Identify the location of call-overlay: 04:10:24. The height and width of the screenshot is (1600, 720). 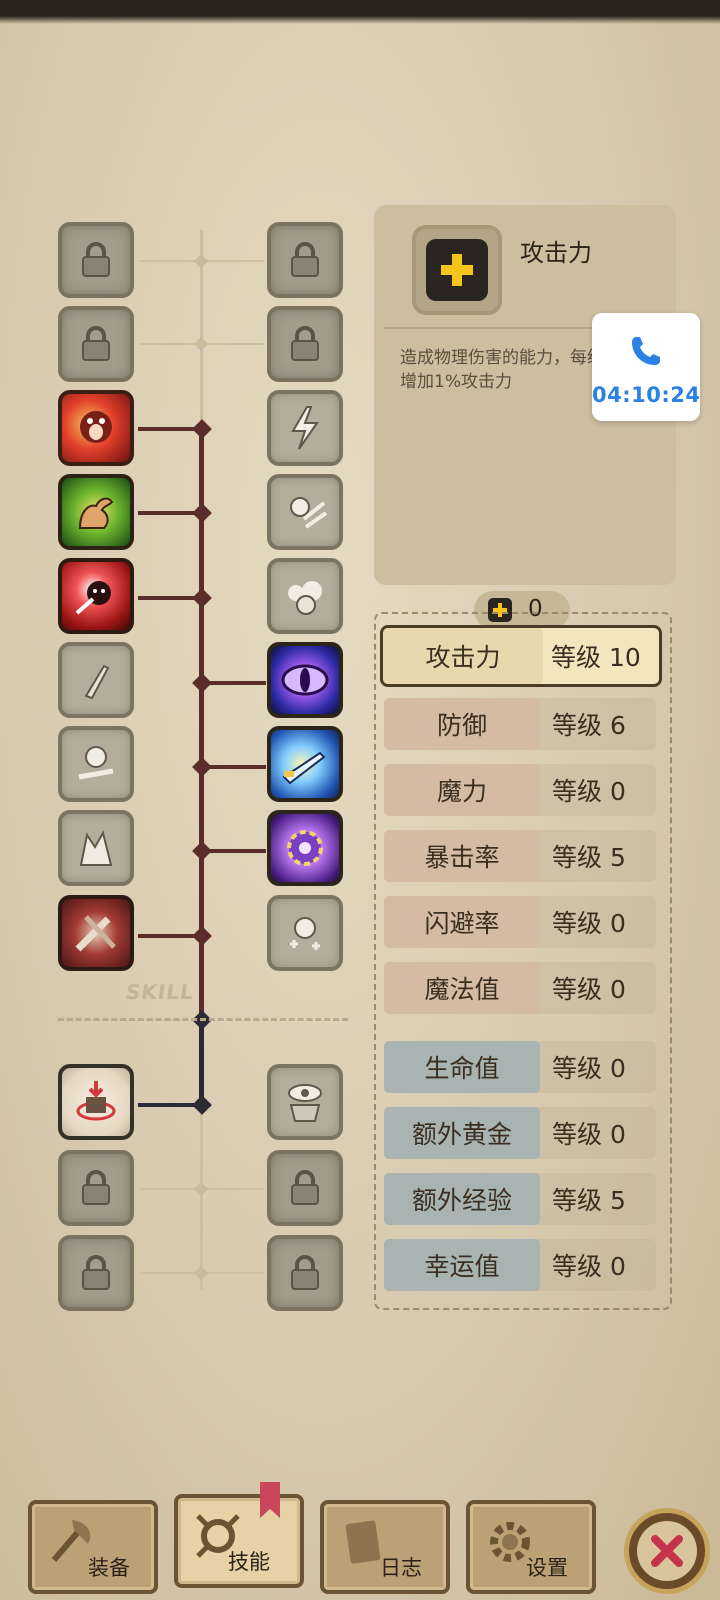
(646, 367).